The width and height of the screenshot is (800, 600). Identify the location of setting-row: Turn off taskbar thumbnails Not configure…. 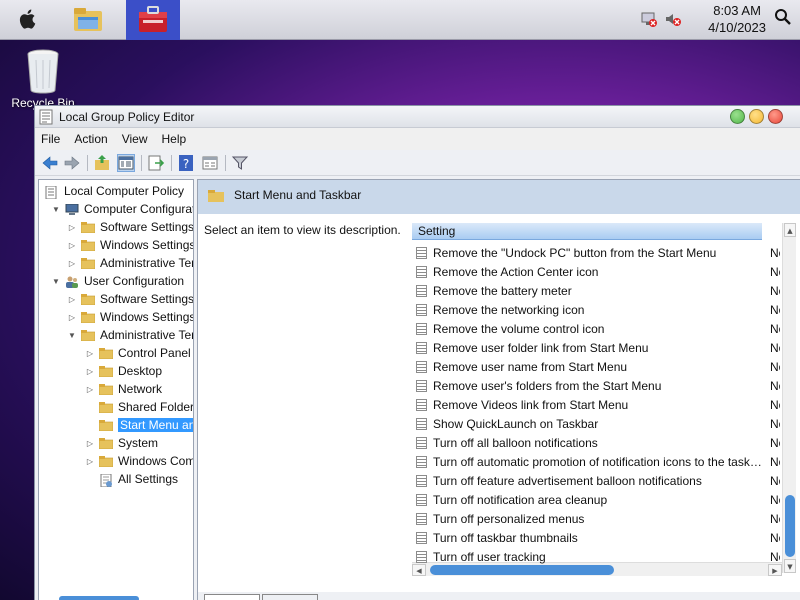
(597, 537).